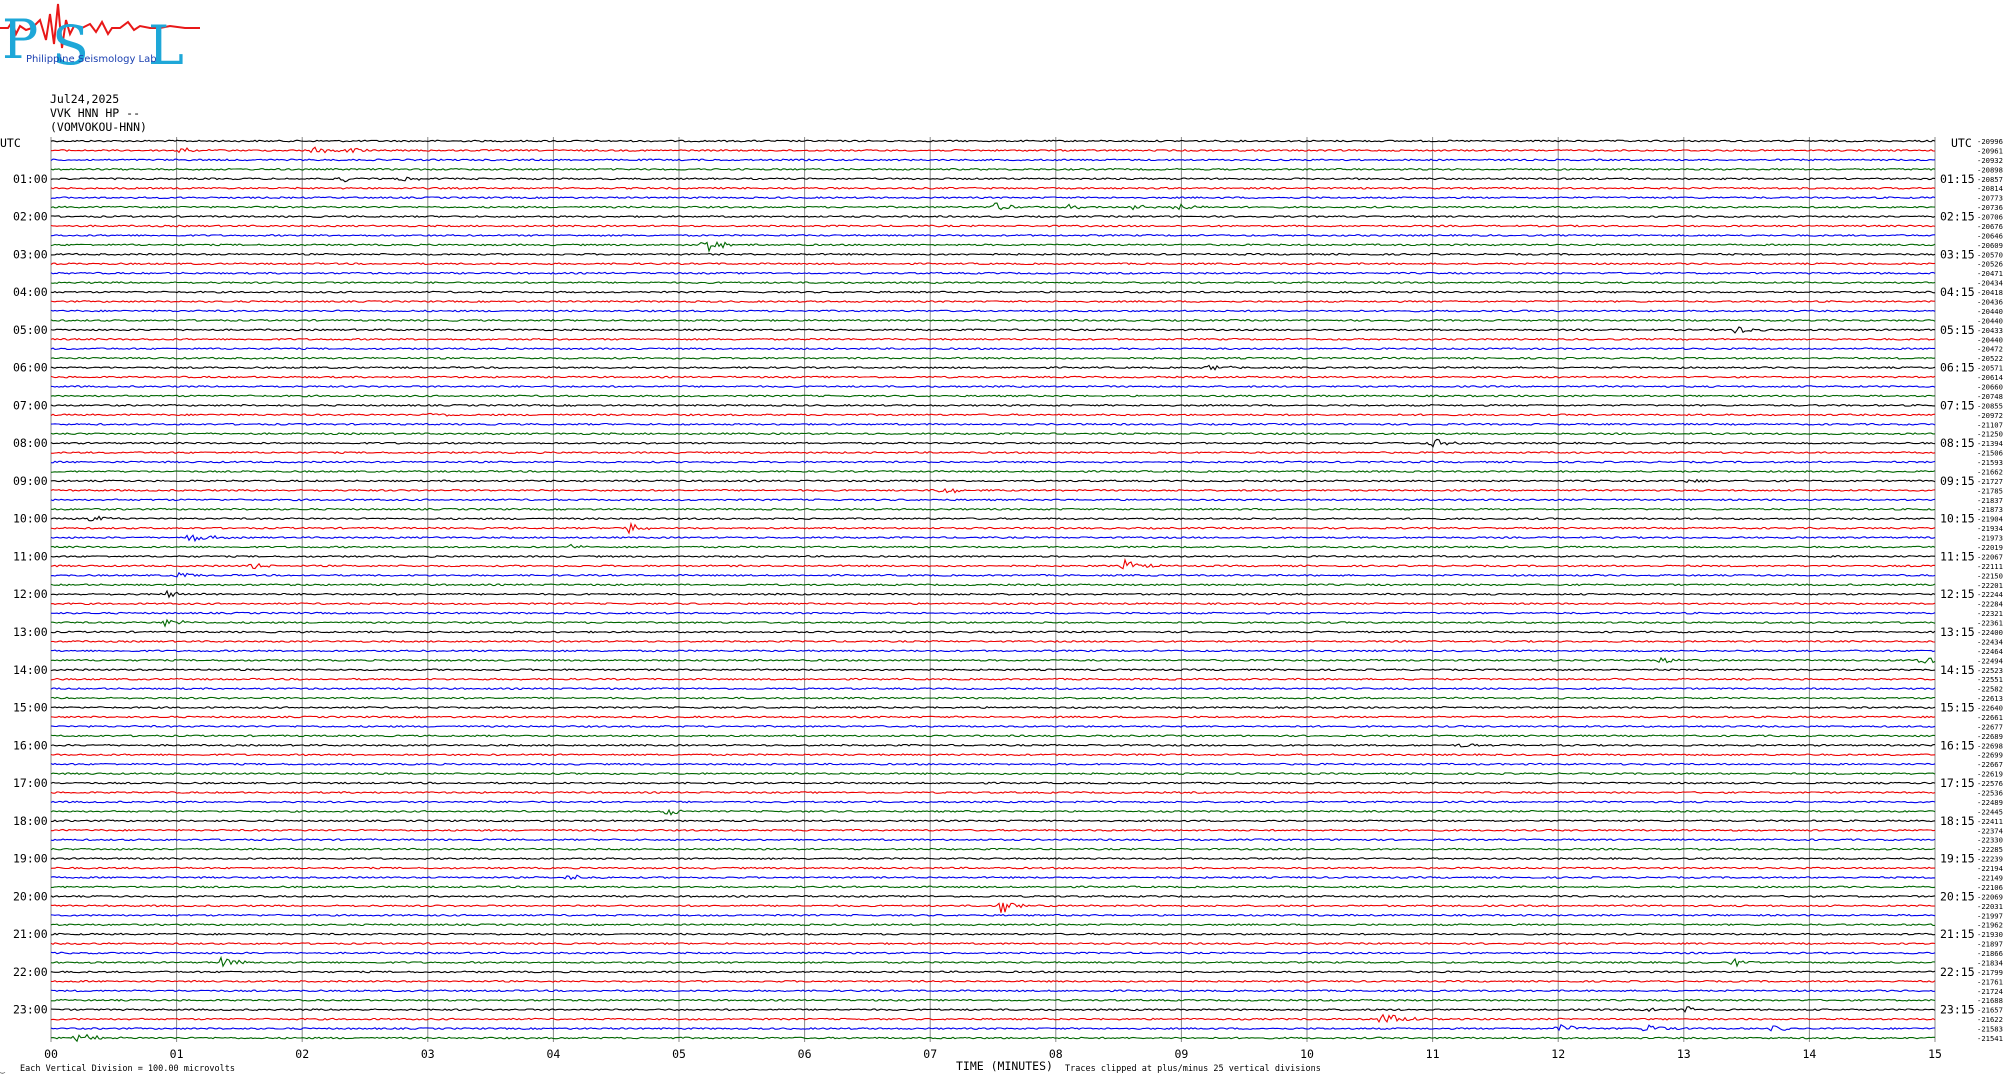 This screenshot has height=1080, width=2010. What do you see at coordinates (1990, 330) in the screenshot?
I see `row-offset-label: -20433` at bounding box center [1990, 330].